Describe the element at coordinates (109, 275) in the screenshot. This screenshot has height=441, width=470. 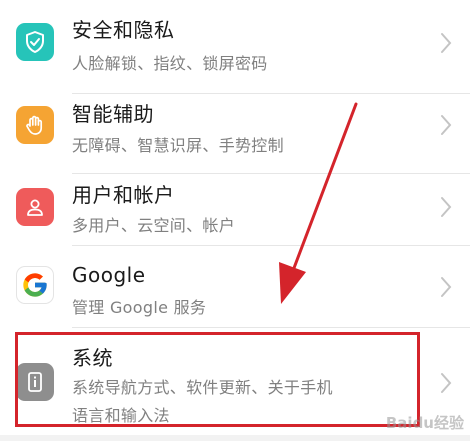
I see `item-title: Google` at that location.